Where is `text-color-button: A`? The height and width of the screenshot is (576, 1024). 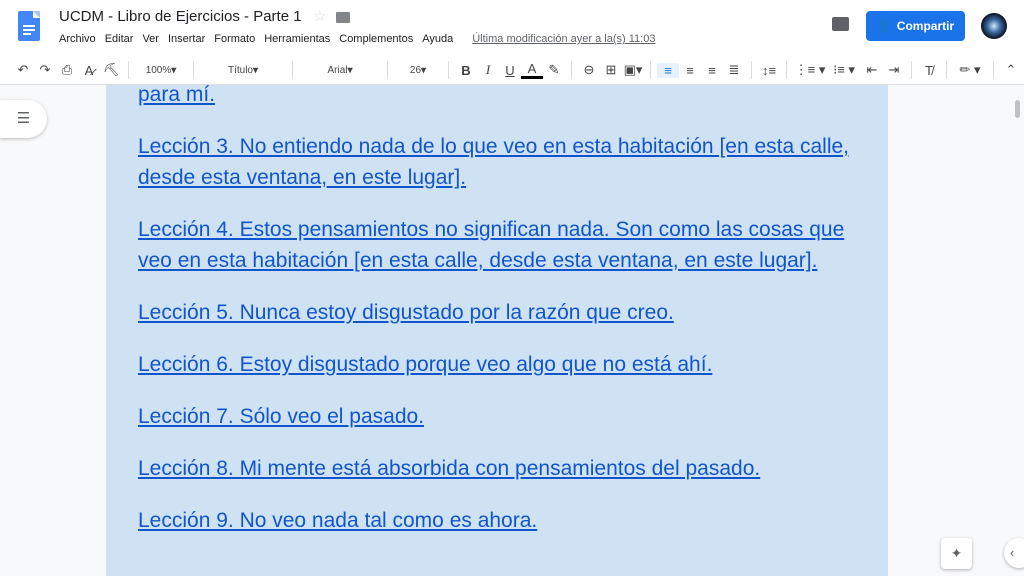 text-color-button: A is located at coordinates (532, 70).